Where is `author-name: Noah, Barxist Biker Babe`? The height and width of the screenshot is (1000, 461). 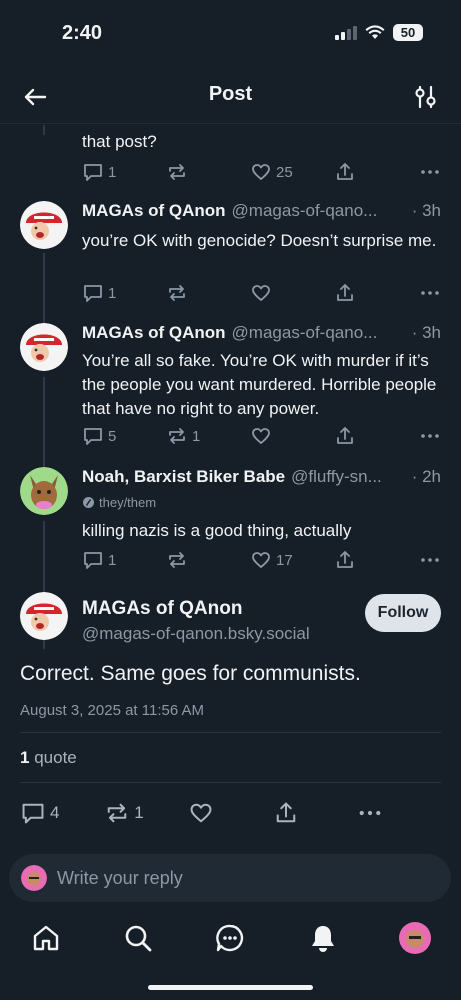 author-name: Noah, Barxist Biker Babe is located at coordinates (183, 477).